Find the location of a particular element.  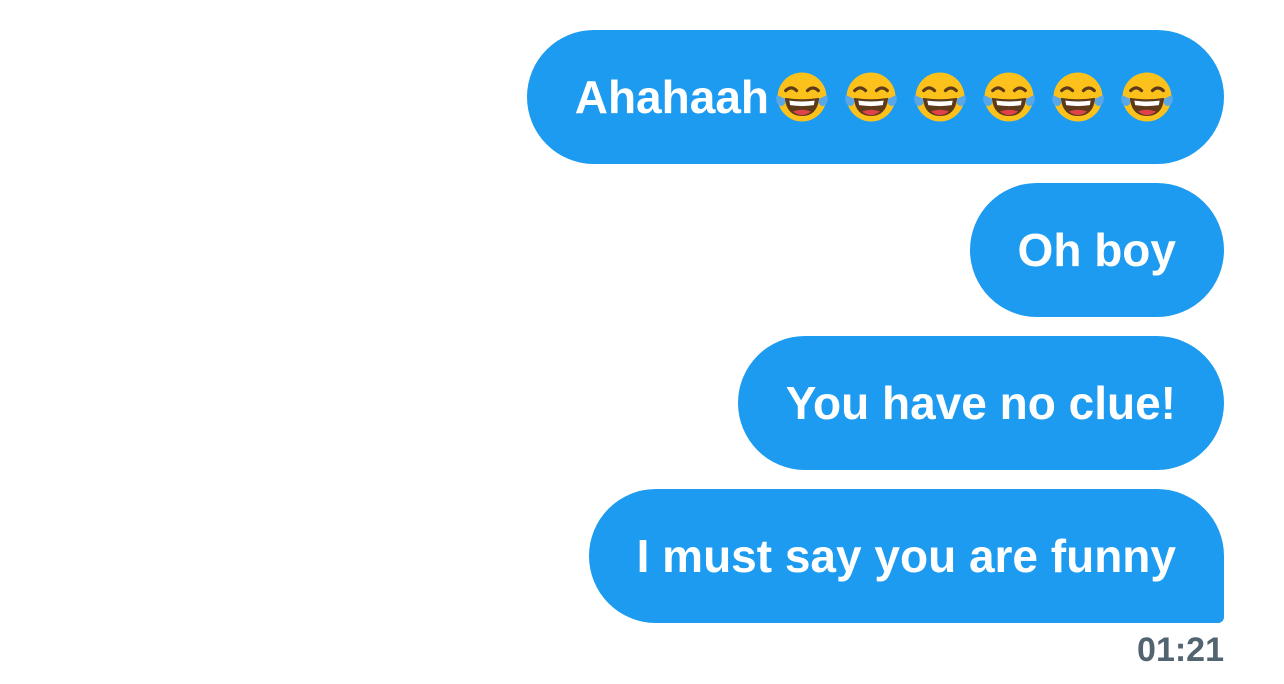

emoji-group is located at coordinates (974, 97).